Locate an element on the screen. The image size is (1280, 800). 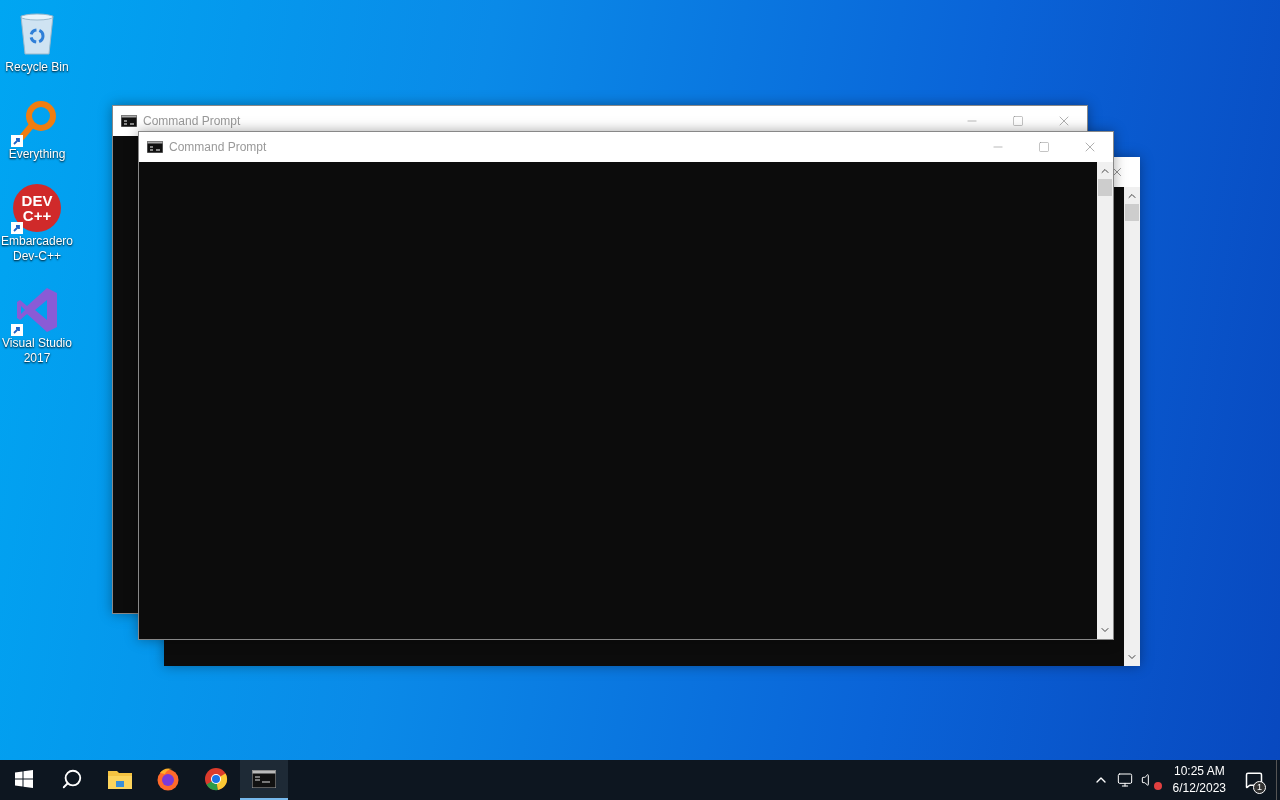
logo-text: DEV is located at coordinates (37, 200).